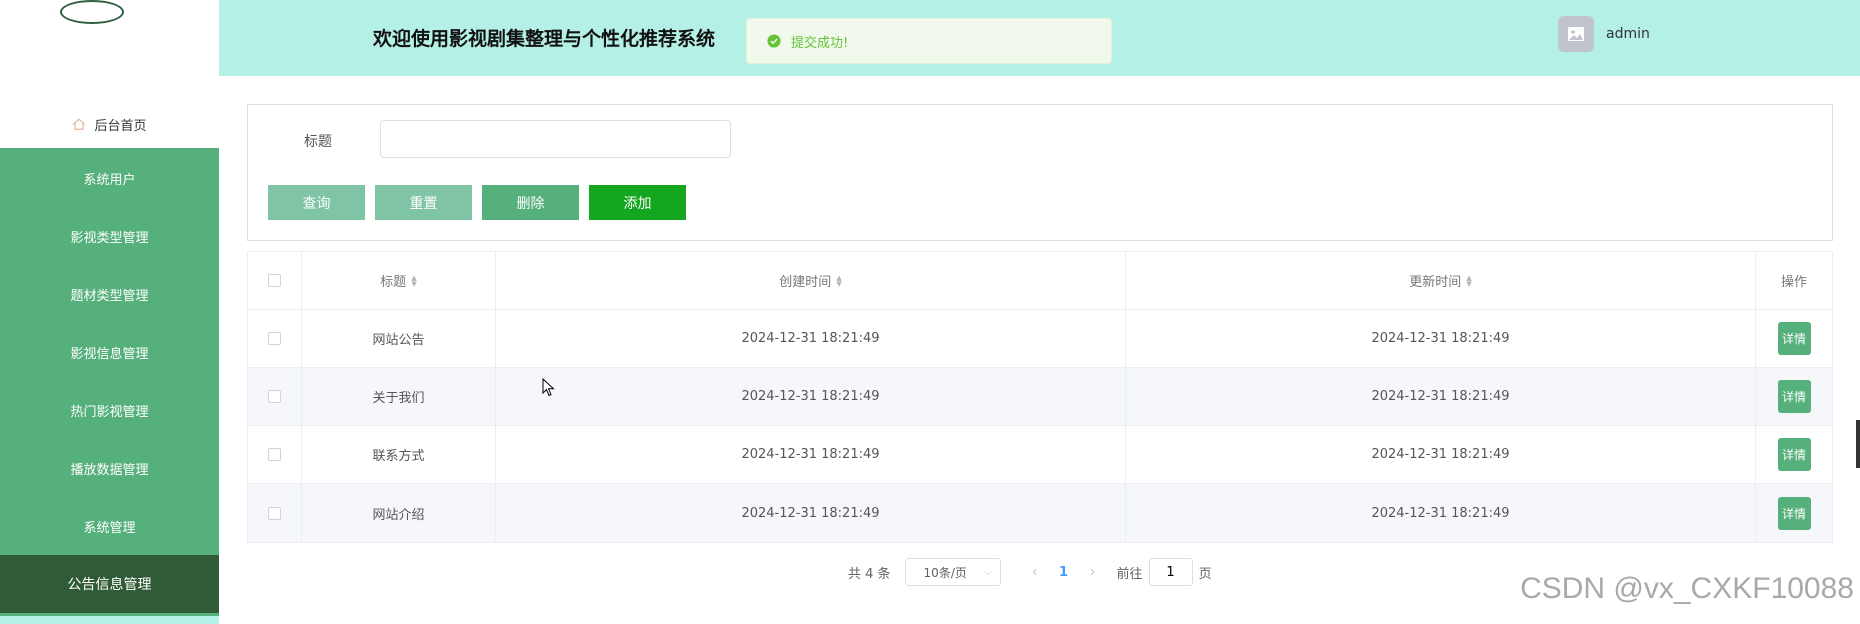 The image size is (1860, 624). Describe the element at coordinates (1687, 588) in the screenshot. I see `watermark: CSDN @vx_CXKF10088` at that location.